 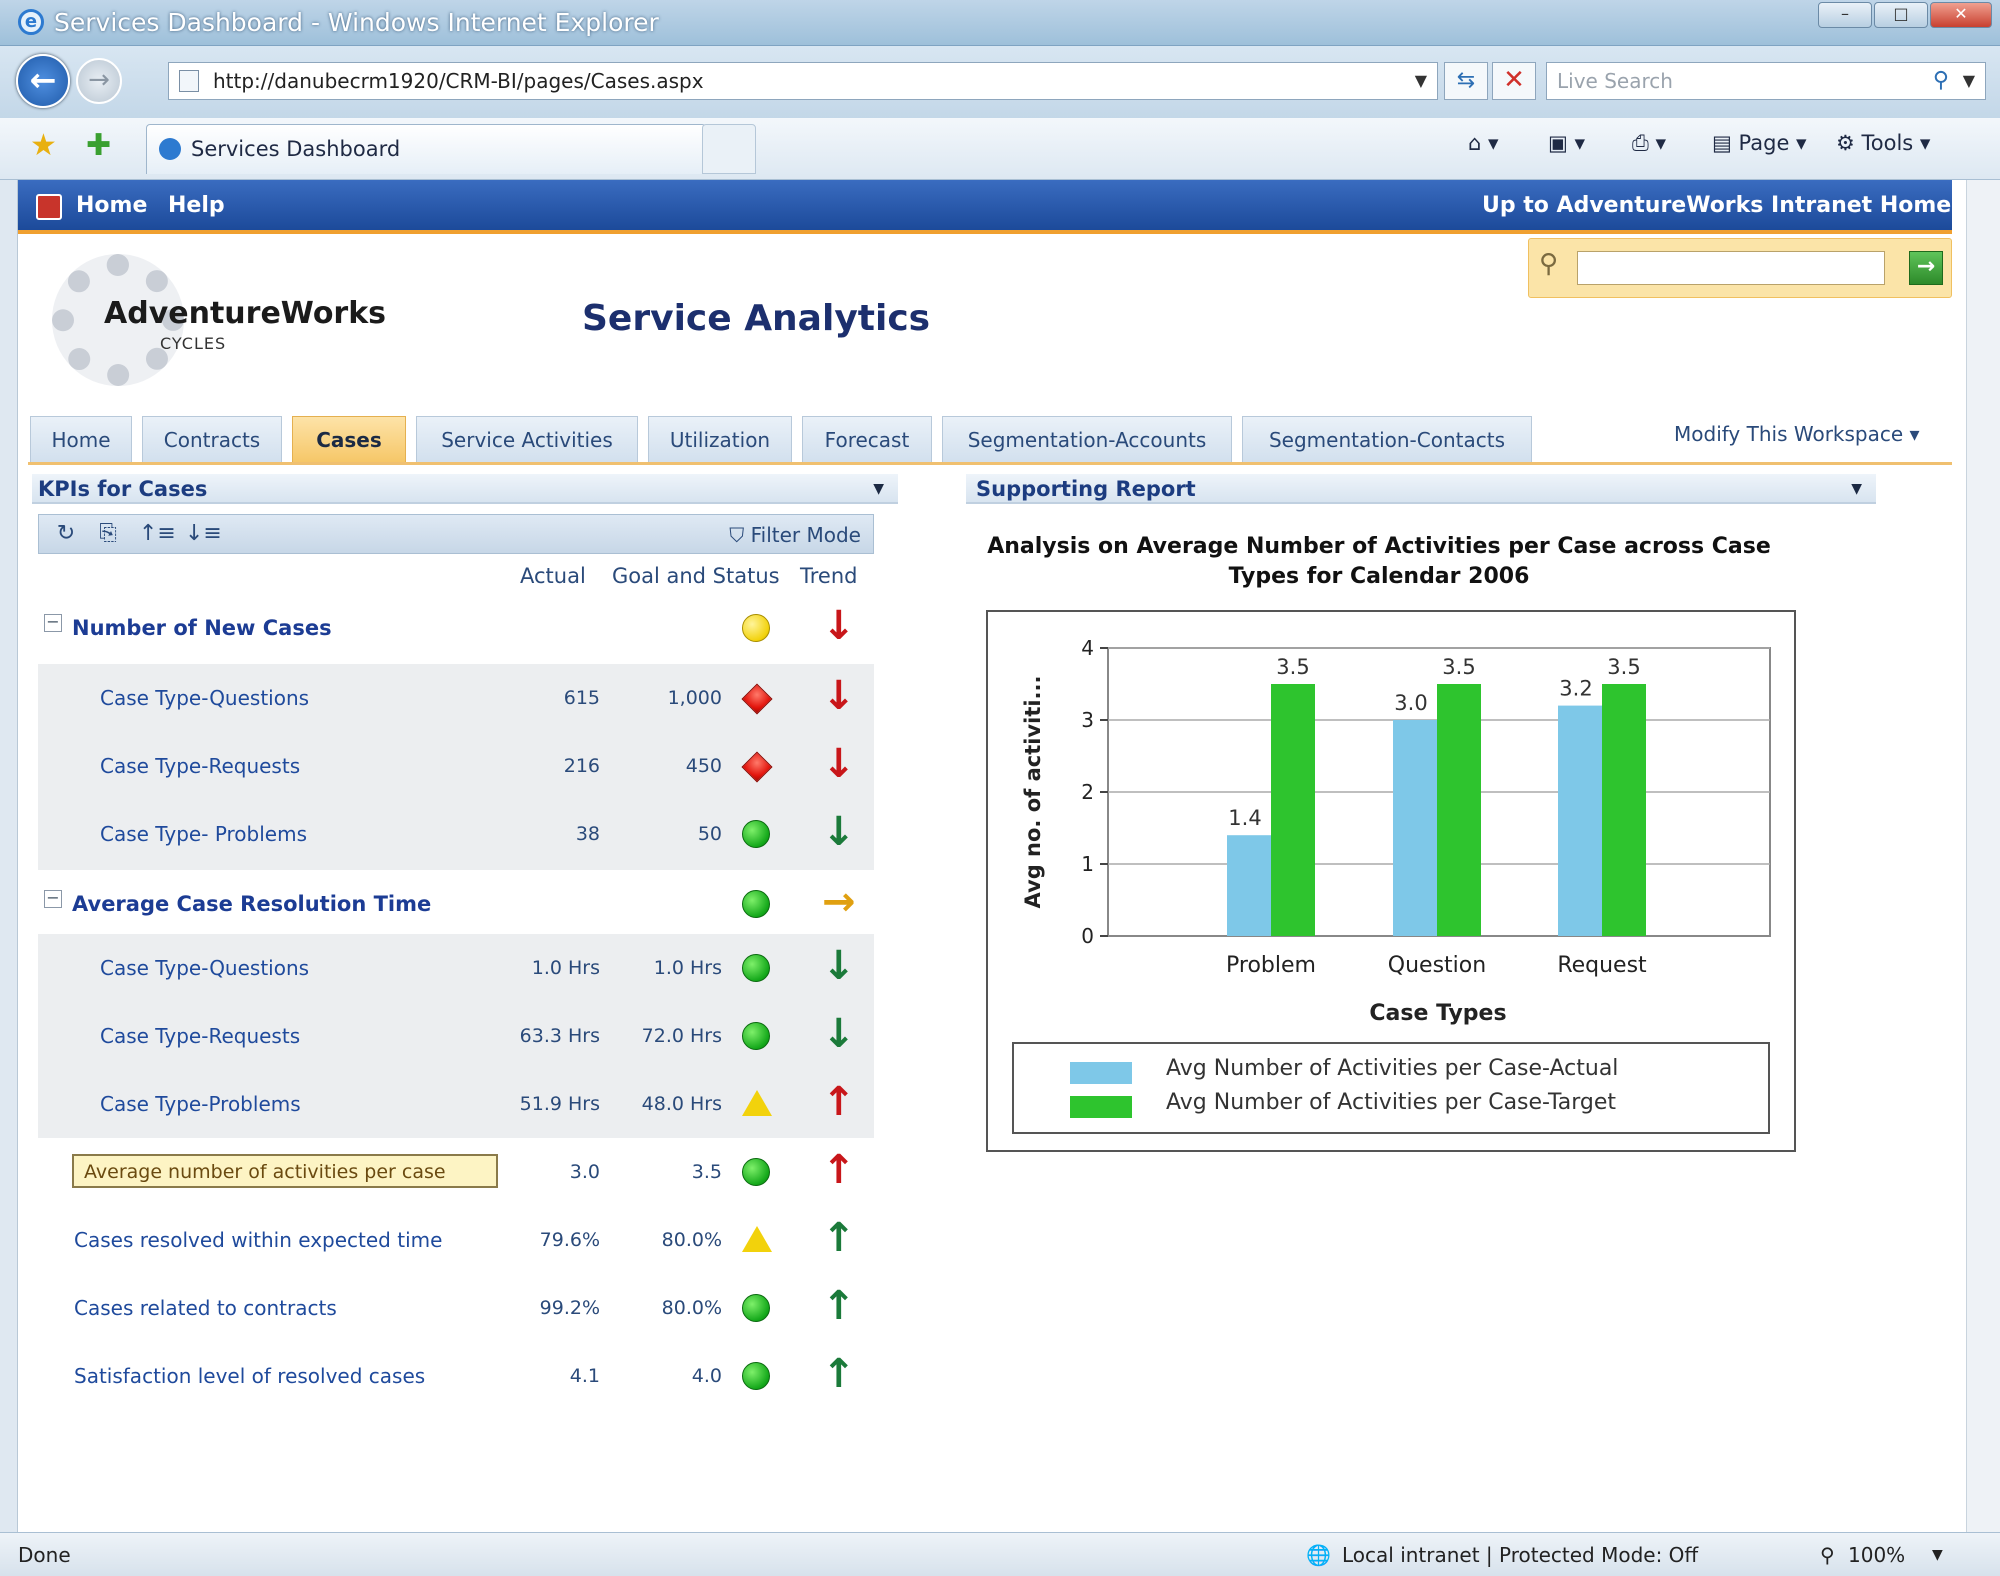 What do you see at coordinates (157, 534) in the screenshot?
I see `sort-ascending-icon: ↑≡` at bounding box center [157, 534].